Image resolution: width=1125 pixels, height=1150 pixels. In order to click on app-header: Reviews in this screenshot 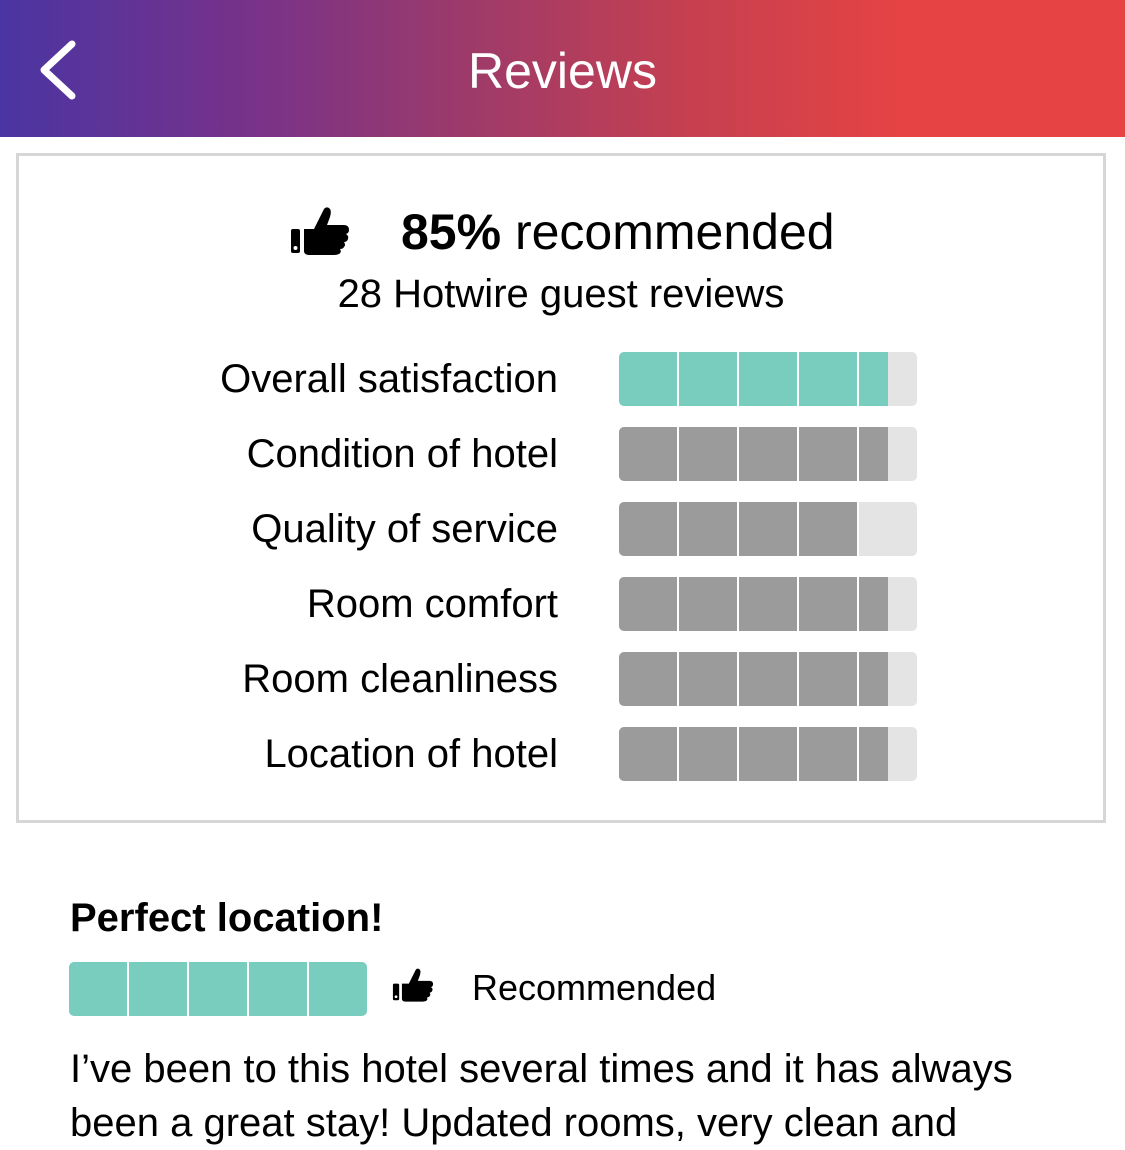, I will do `click(562, 68)`.